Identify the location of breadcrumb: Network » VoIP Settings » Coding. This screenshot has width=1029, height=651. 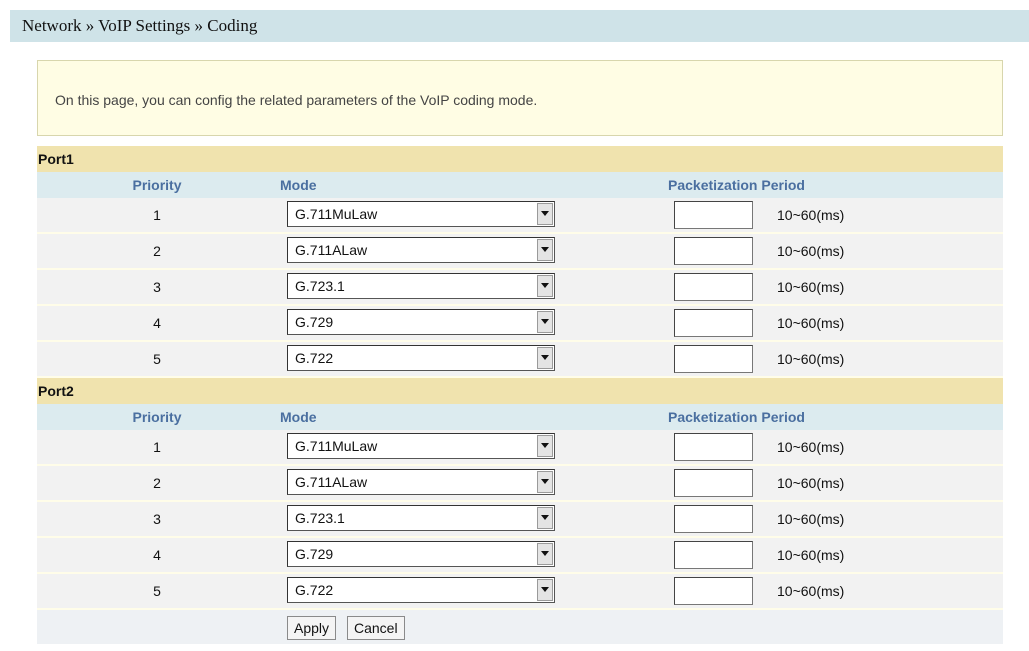
(519, 26).